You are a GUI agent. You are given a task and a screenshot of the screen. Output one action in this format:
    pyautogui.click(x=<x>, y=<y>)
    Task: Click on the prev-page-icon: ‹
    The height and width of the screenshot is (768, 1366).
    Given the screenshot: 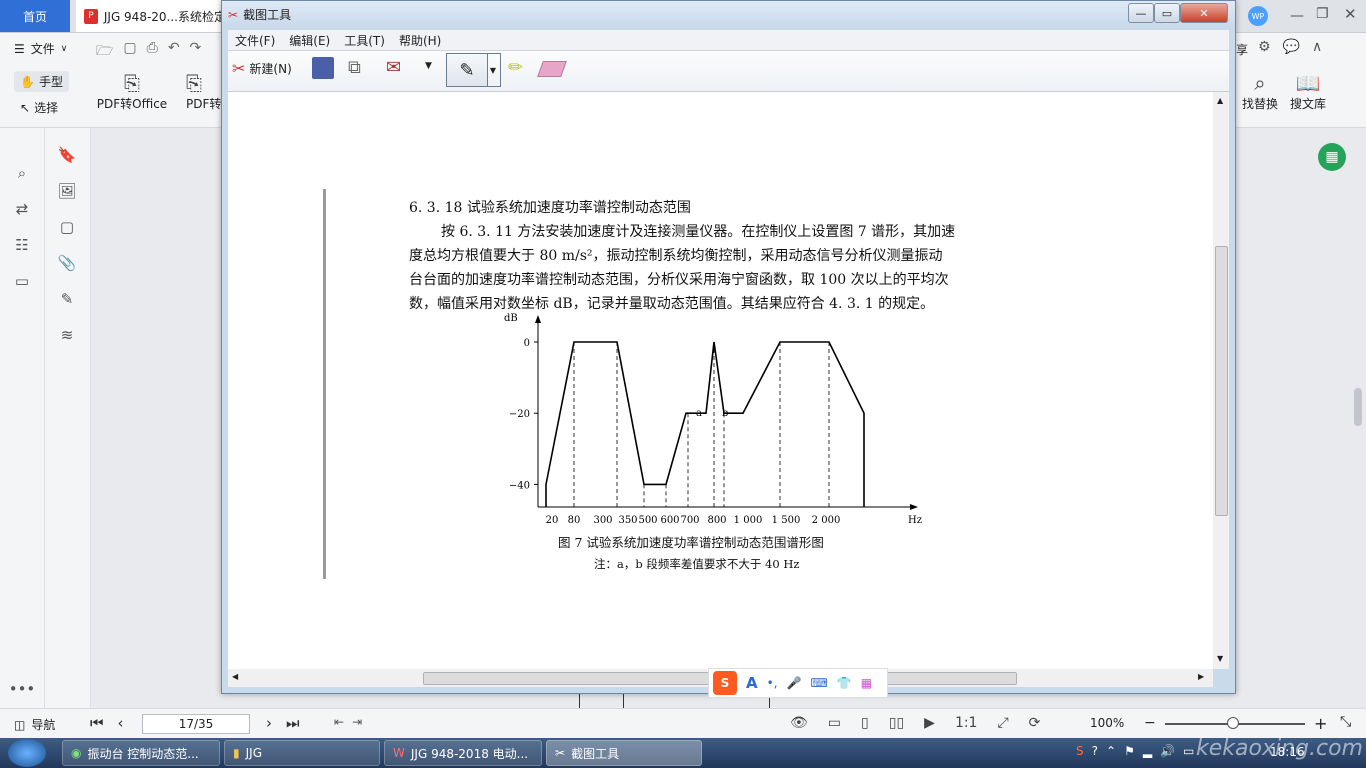 What is the action you would take?
    pyautogui.click(x=121, y=723)
    